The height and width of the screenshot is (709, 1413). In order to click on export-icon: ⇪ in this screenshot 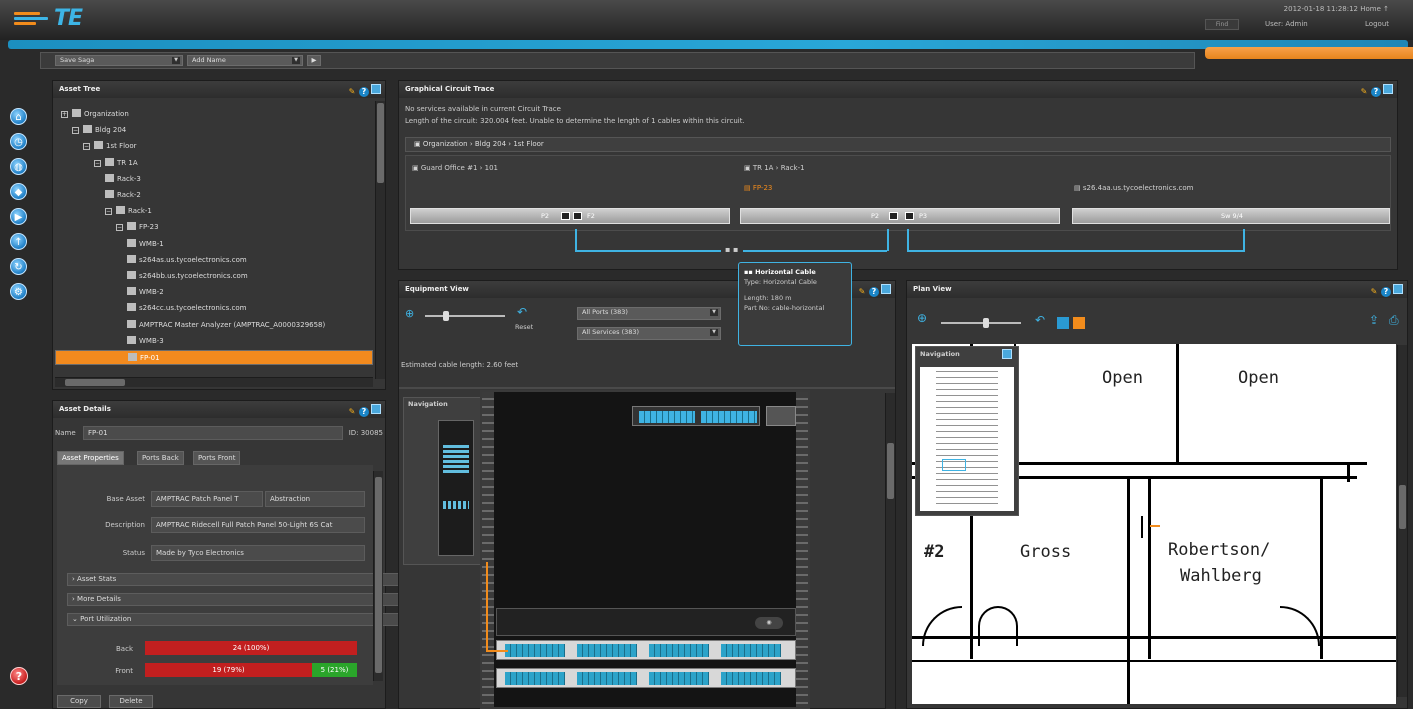, I will do `click(1374, 320)`.